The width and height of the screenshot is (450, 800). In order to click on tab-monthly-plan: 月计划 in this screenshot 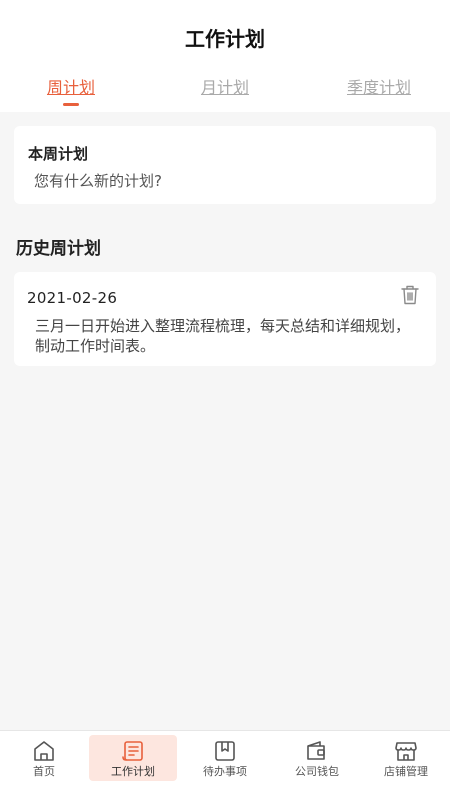, I will do `click(225, 88)`.